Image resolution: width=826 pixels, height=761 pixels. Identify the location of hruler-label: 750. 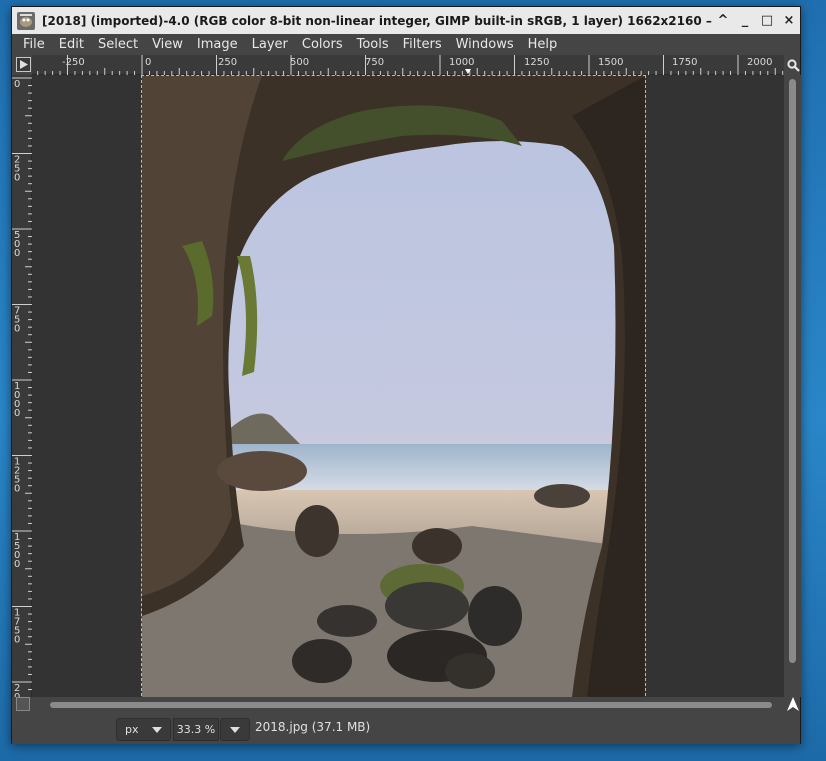
(374, 62).